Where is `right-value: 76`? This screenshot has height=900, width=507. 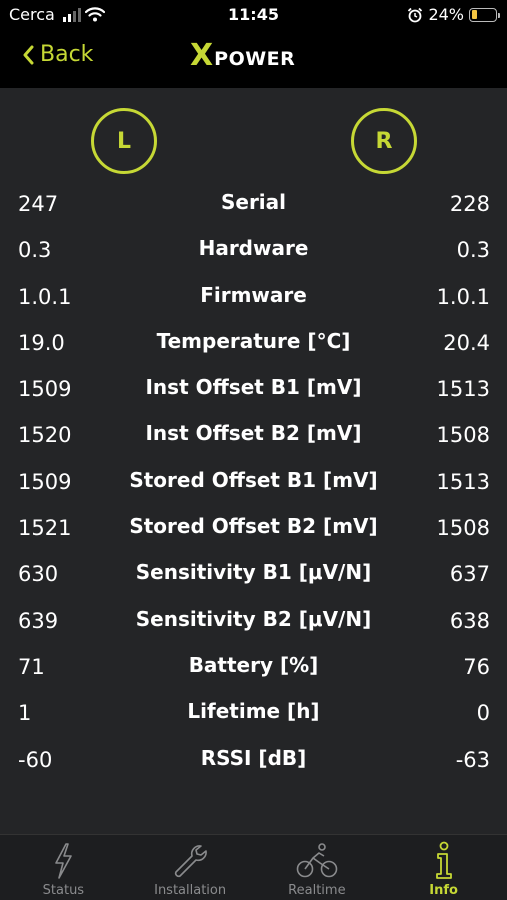 right-value: 76 is located at coordinates (476, 666).